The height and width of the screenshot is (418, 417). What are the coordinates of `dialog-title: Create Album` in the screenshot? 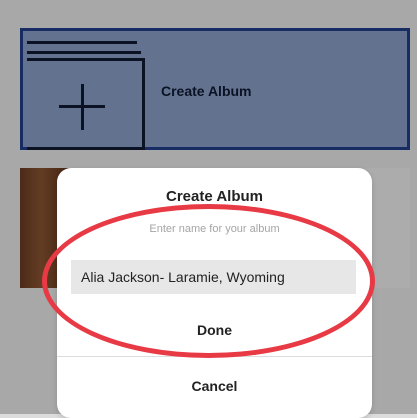 It's located at (214, 196).